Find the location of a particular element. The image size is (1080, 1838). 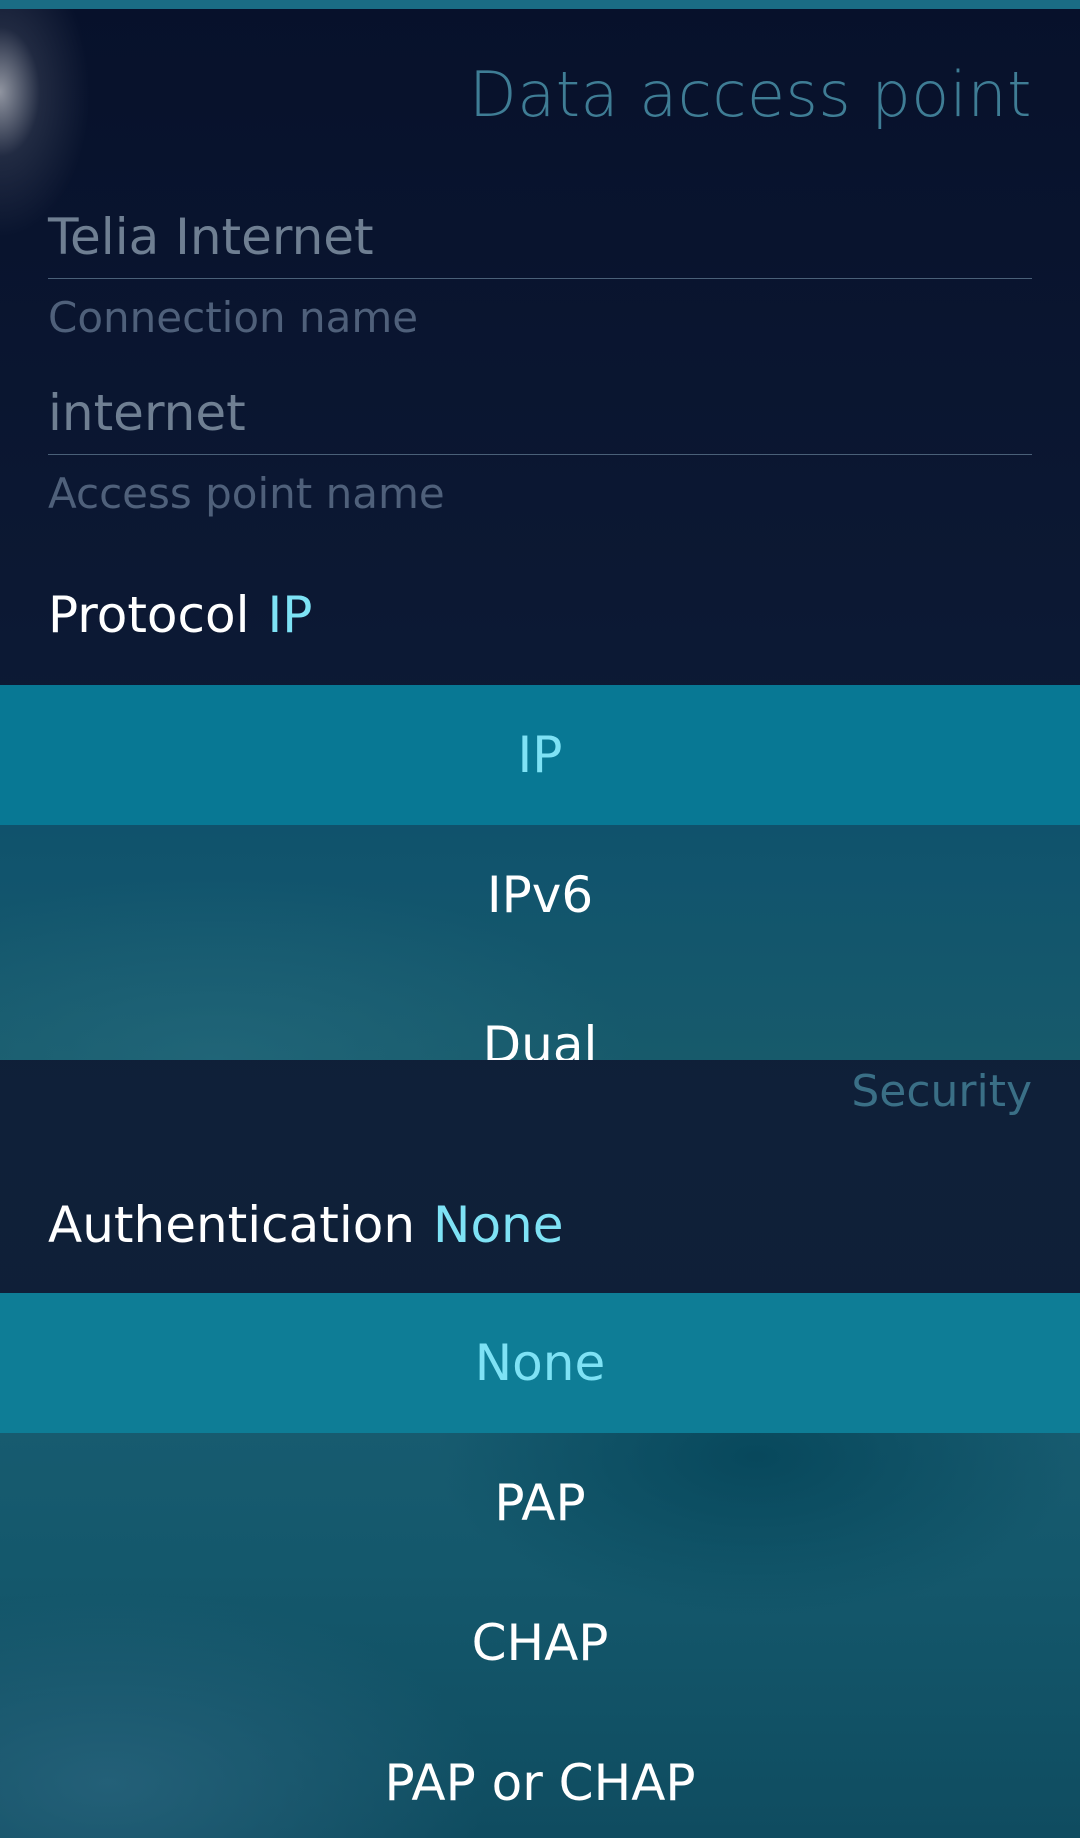

connection-name-underline is located at coordinates (540, 278).